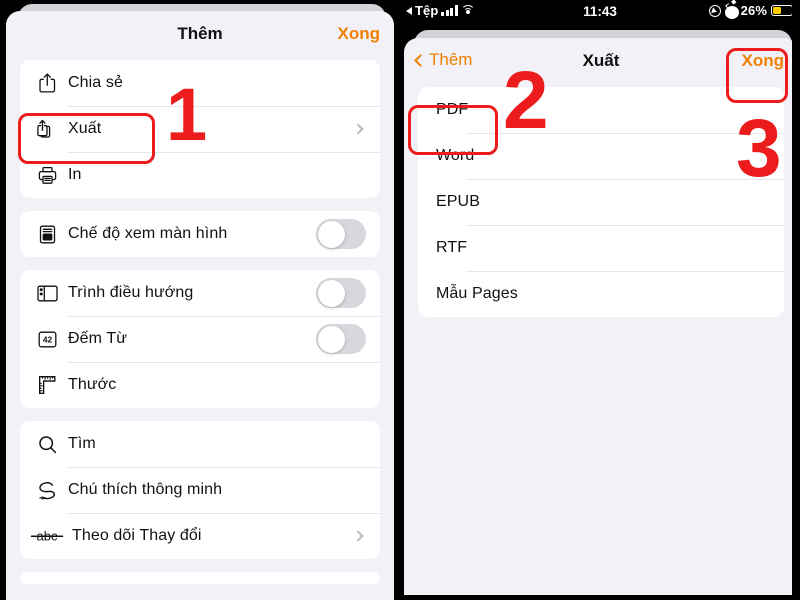 This screenshot has width=800, height=600. I want to click on frame-edge-bottom, so click(600, 597).